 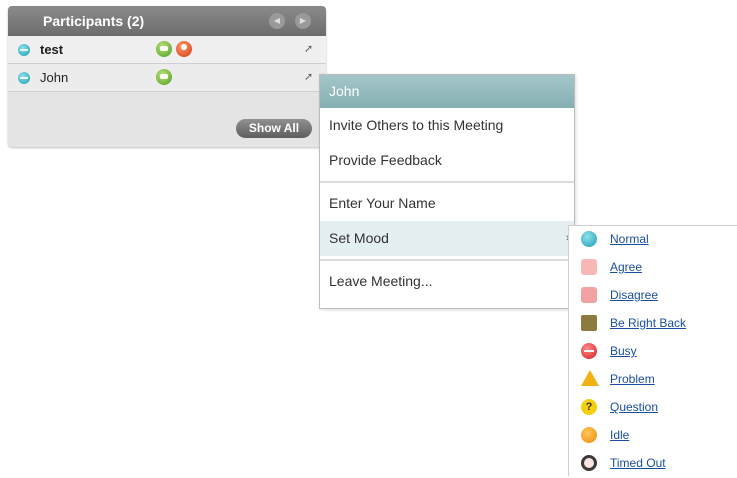 What do you see at coordinates (589, 323) in the screenshot?
I see `door-icon` at bounding box center [589, 323].